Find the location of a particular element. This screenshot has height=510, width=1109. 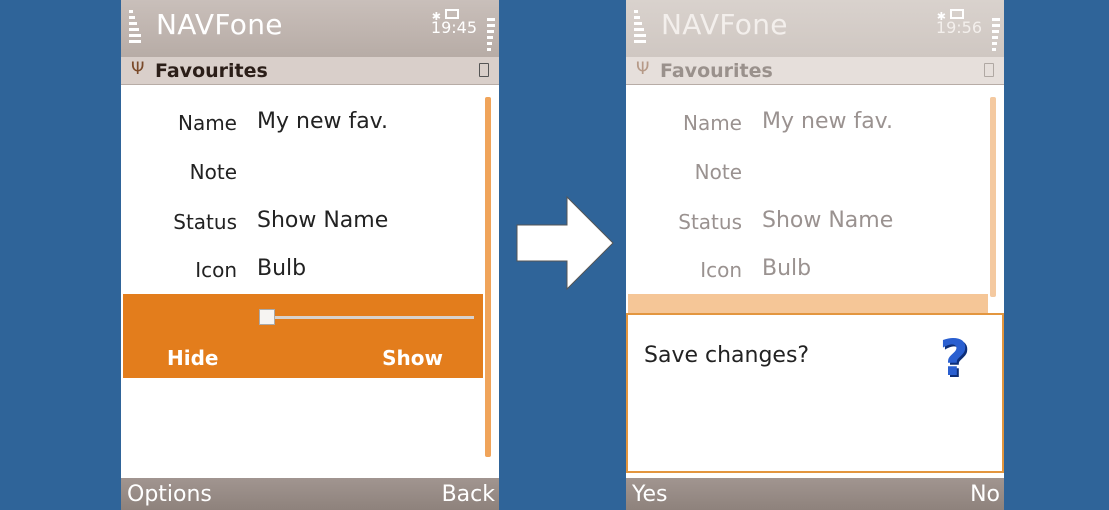

right-arrow-icon is located at coordinates (565, 243).